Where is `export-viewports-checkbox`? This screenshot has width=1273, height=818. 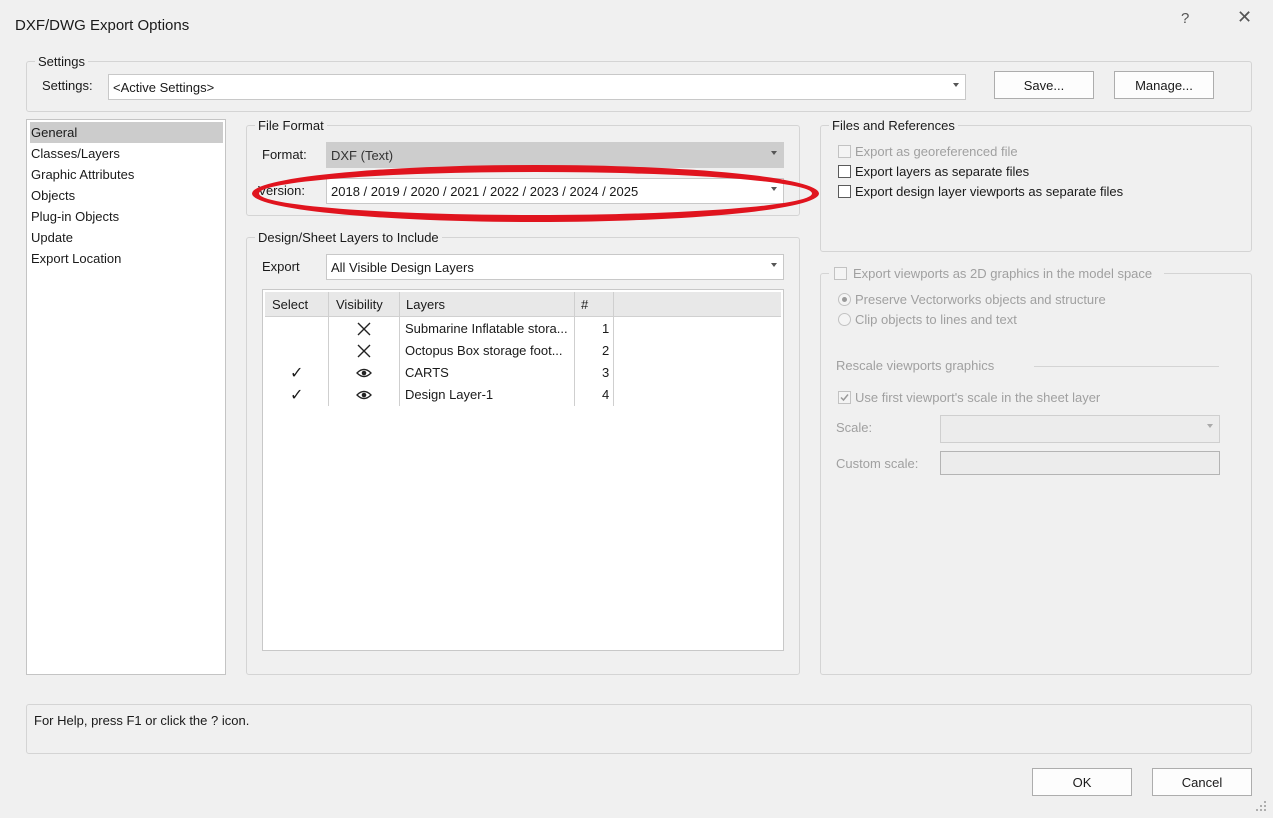 export-viewports-checkbox is located at coordinates (840, 273).